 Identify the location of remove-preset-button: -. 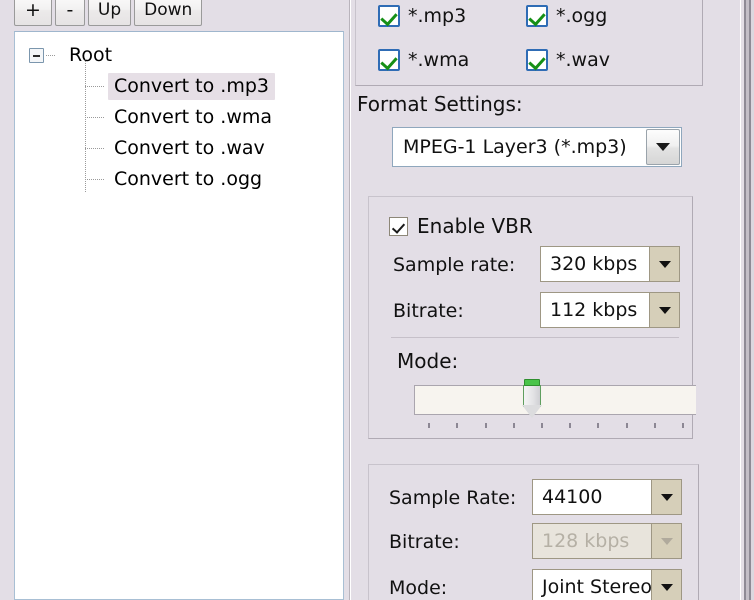
(69, 13).